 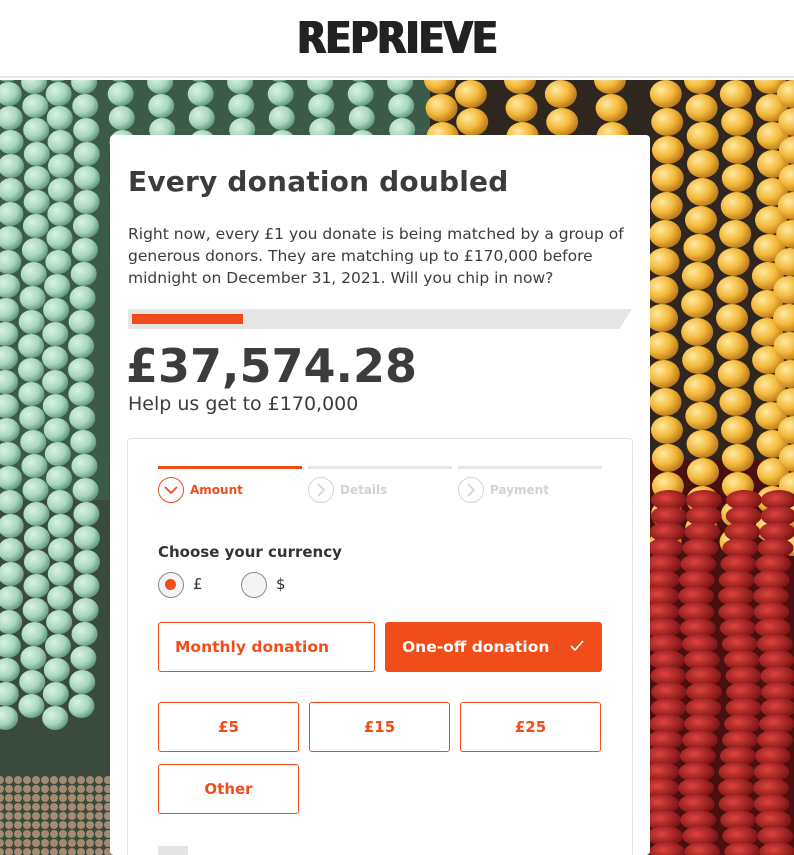 What do you see at coordinates (198, 584) in the screenshot?
I see `currency-gbp-label: £` at bounding box center [198, 584].